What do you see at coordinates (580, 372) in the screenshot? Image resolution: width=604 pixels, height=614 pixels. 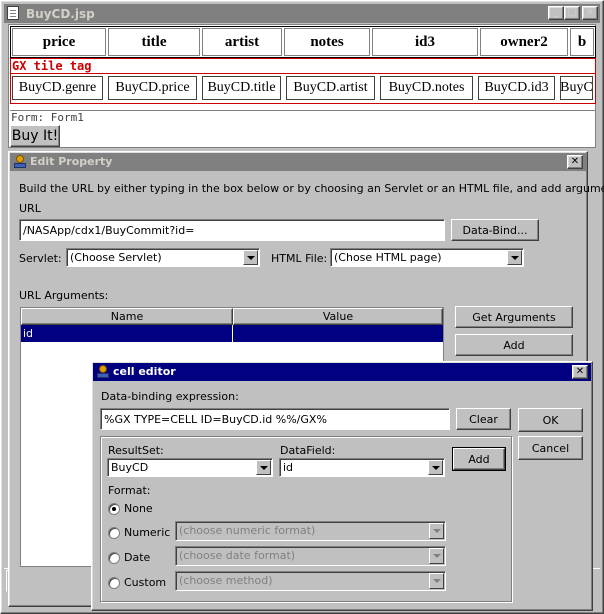 I see `cell-editor-close-button: ✕` at bounding box center [580, 372].